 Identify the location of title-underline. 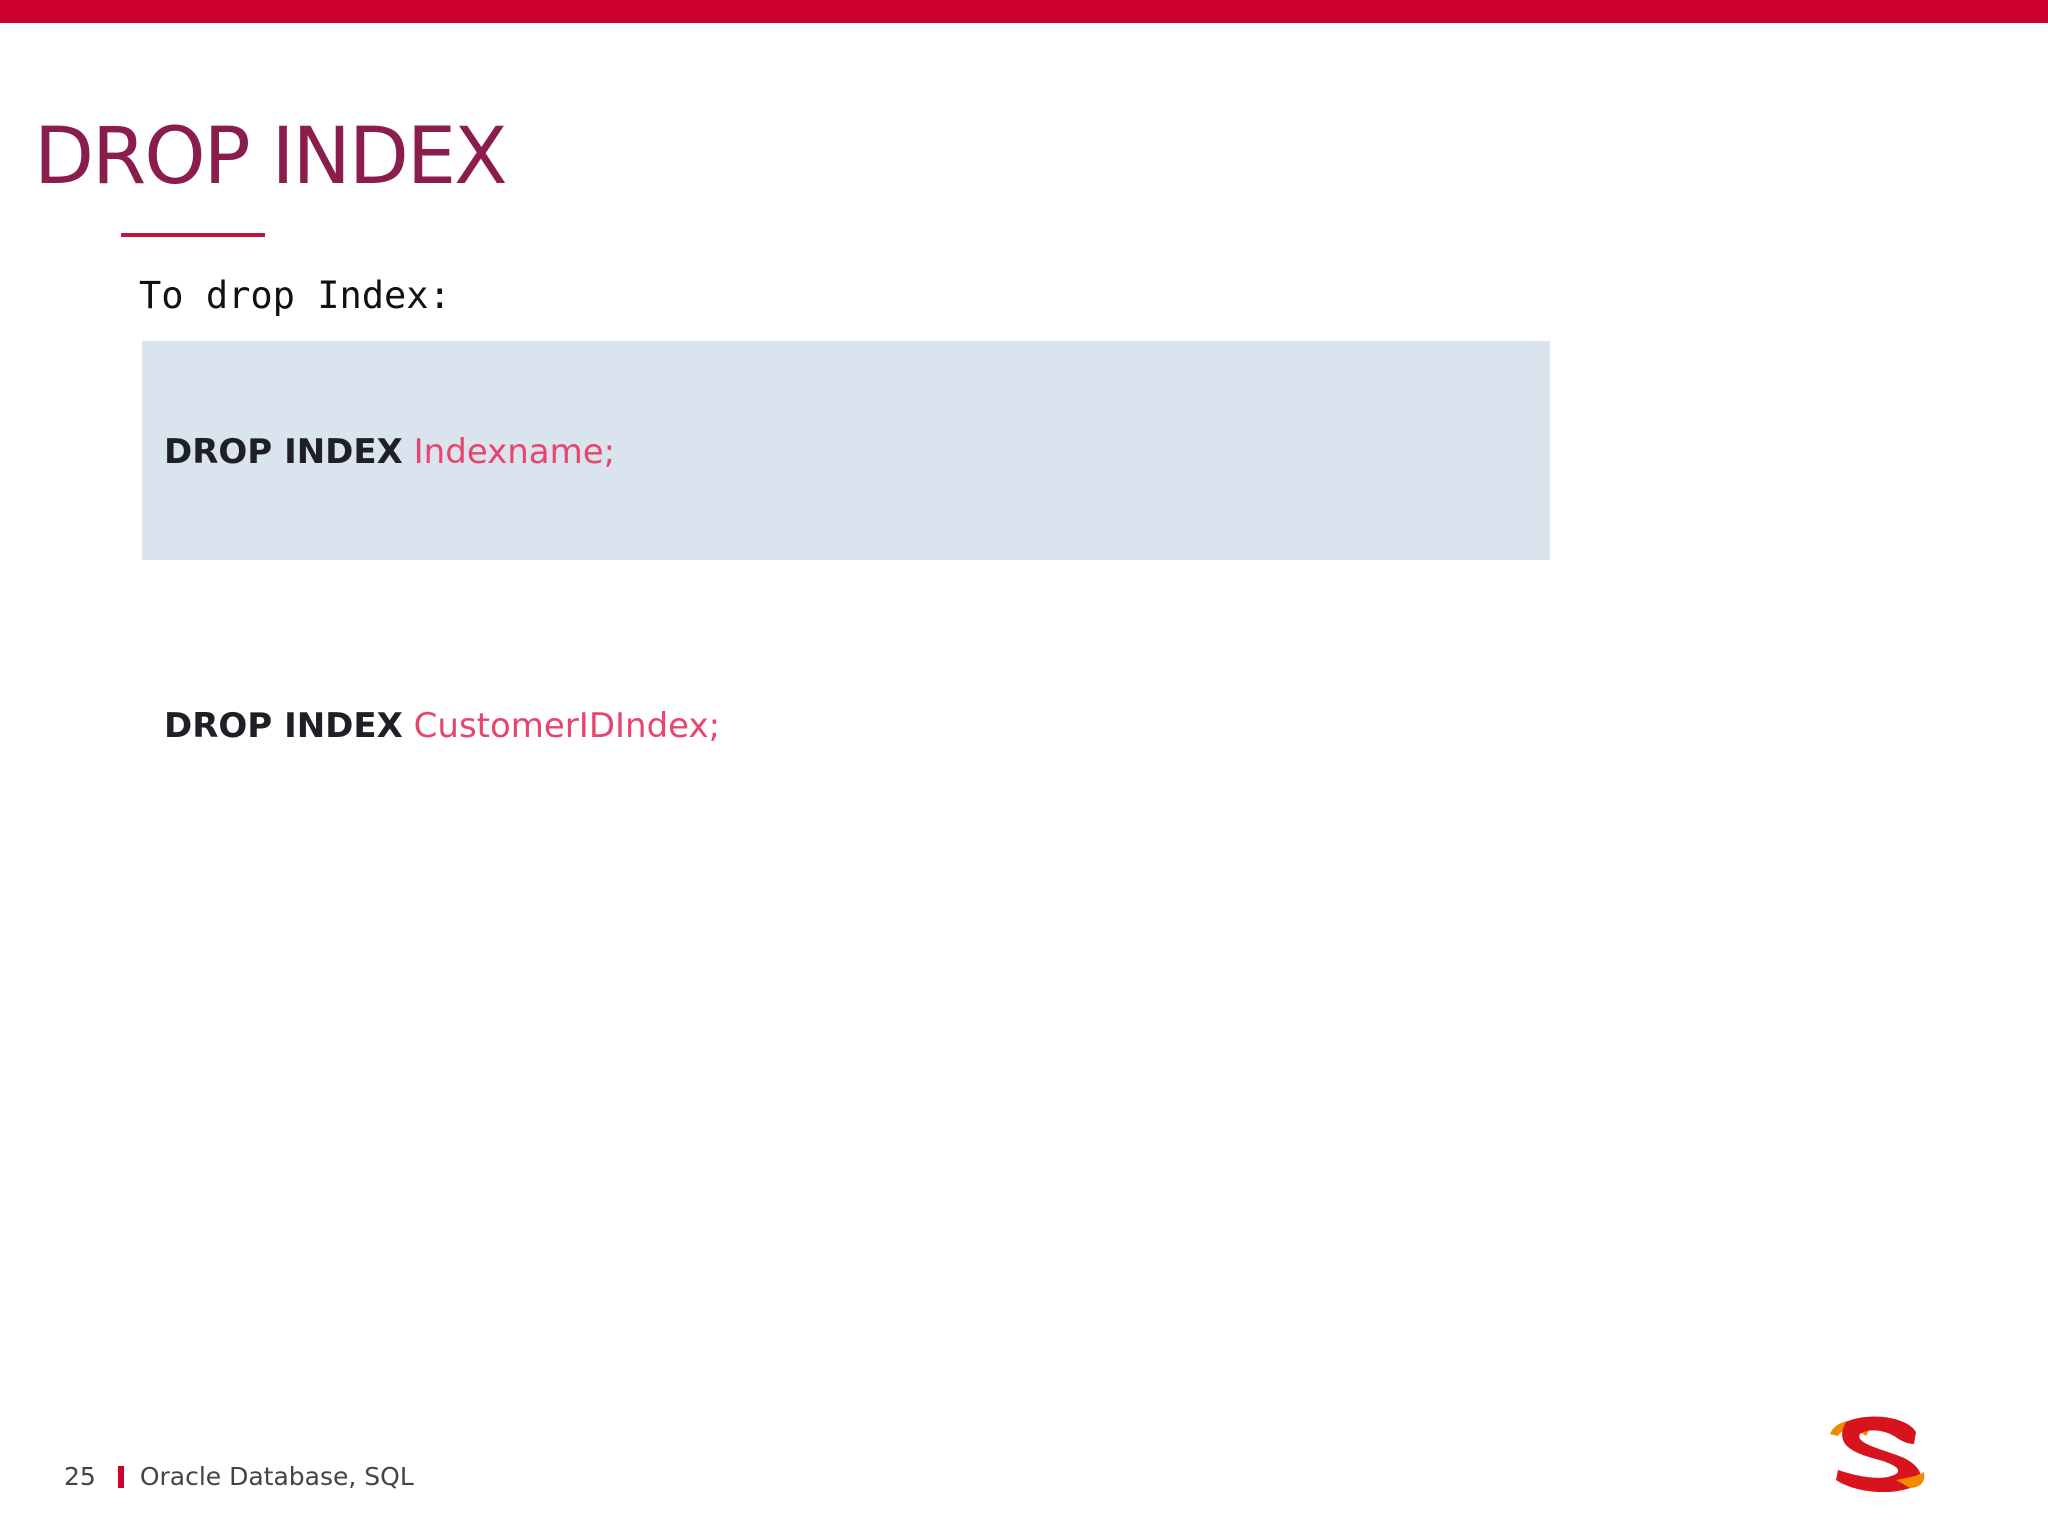
(193, 235).